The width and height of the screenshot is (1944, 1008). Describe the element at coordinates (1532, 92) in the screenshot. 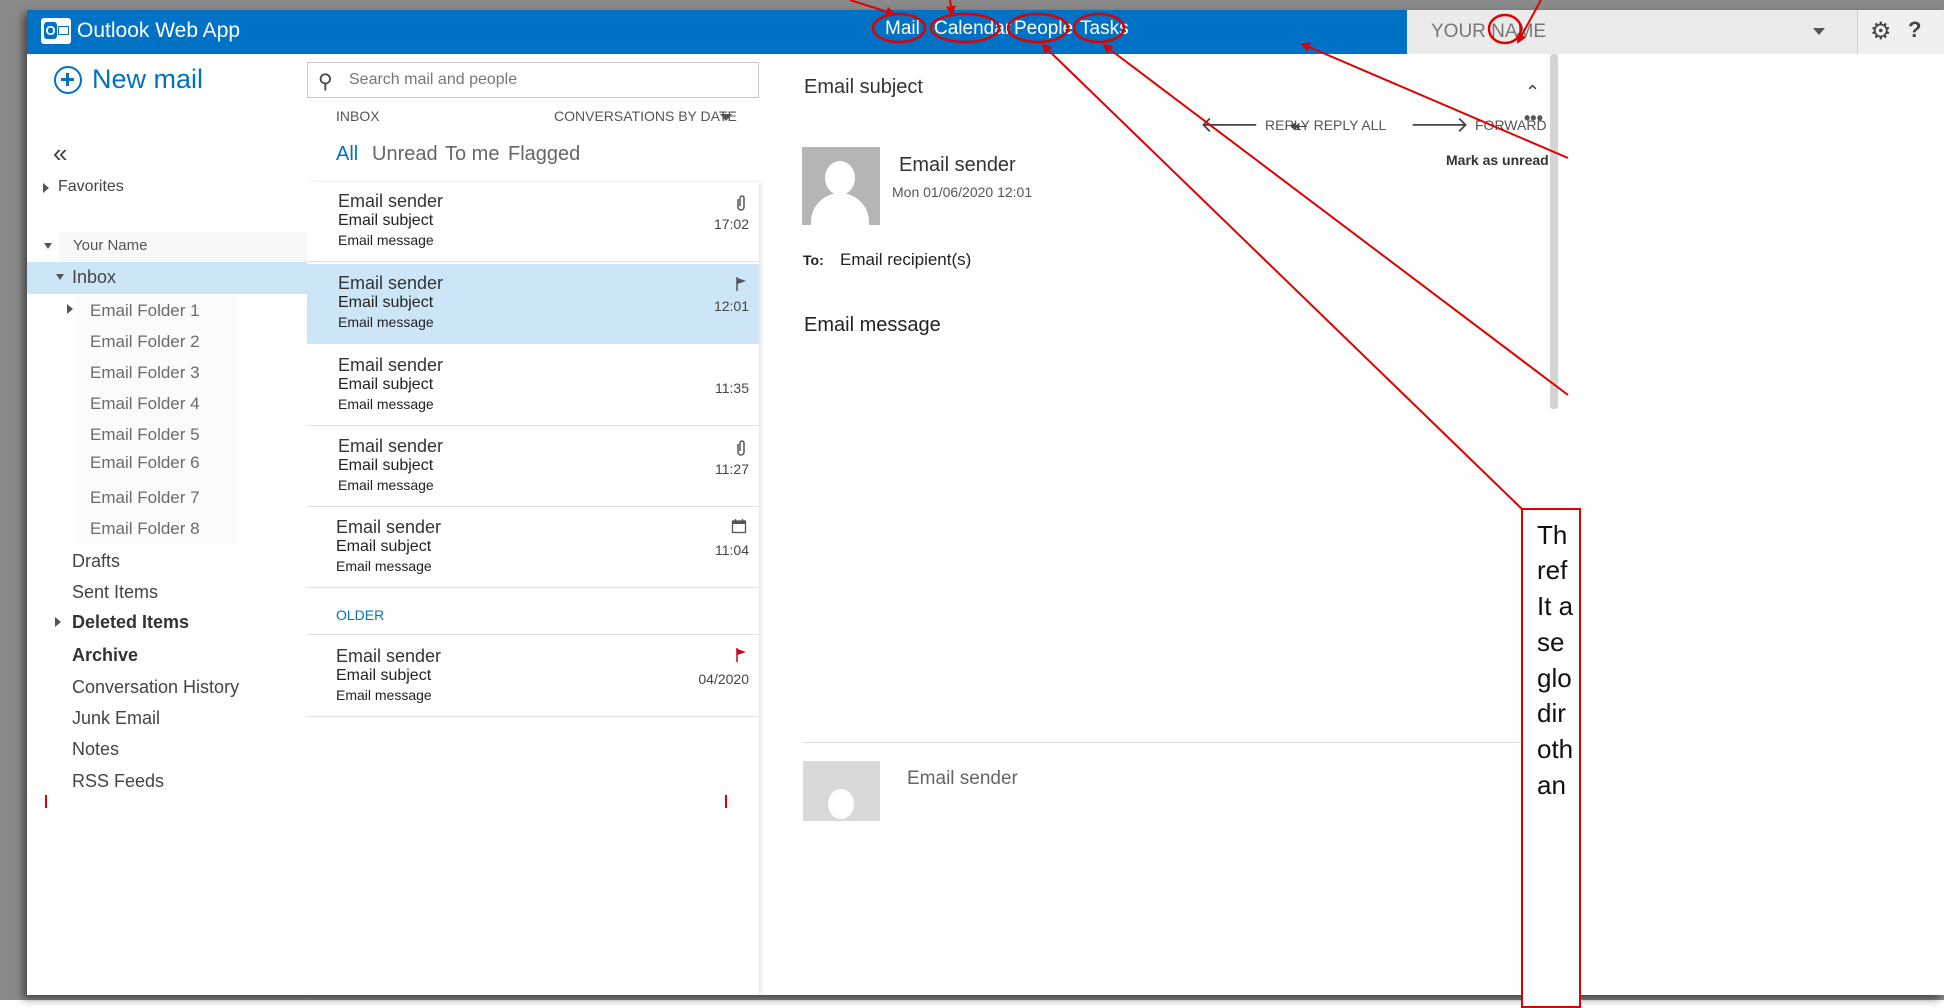

I see `collapse-up-icon: ⌃` at that location.